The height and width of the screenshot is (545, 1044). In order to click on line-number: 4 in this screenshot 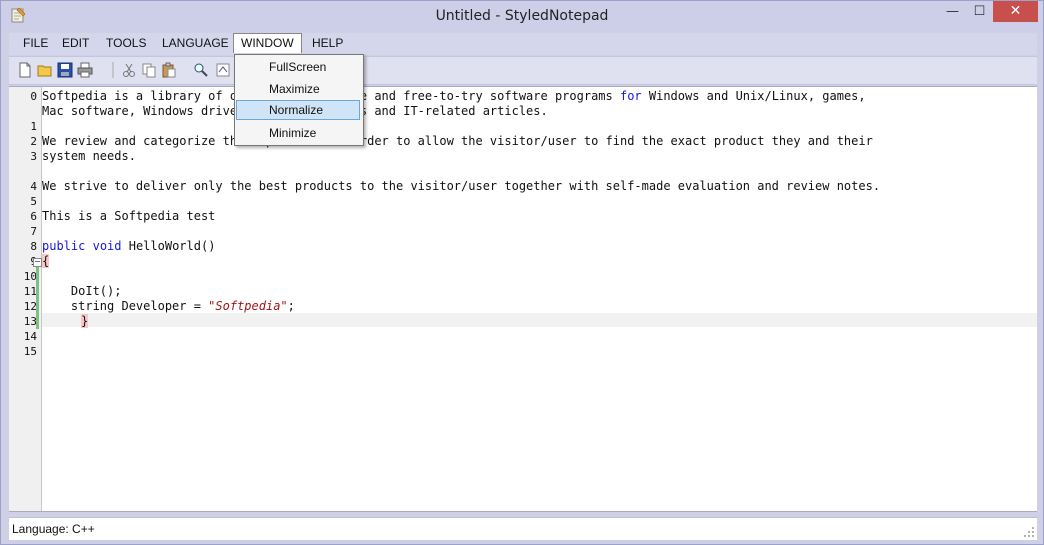, I will do `click(33, 186)`.